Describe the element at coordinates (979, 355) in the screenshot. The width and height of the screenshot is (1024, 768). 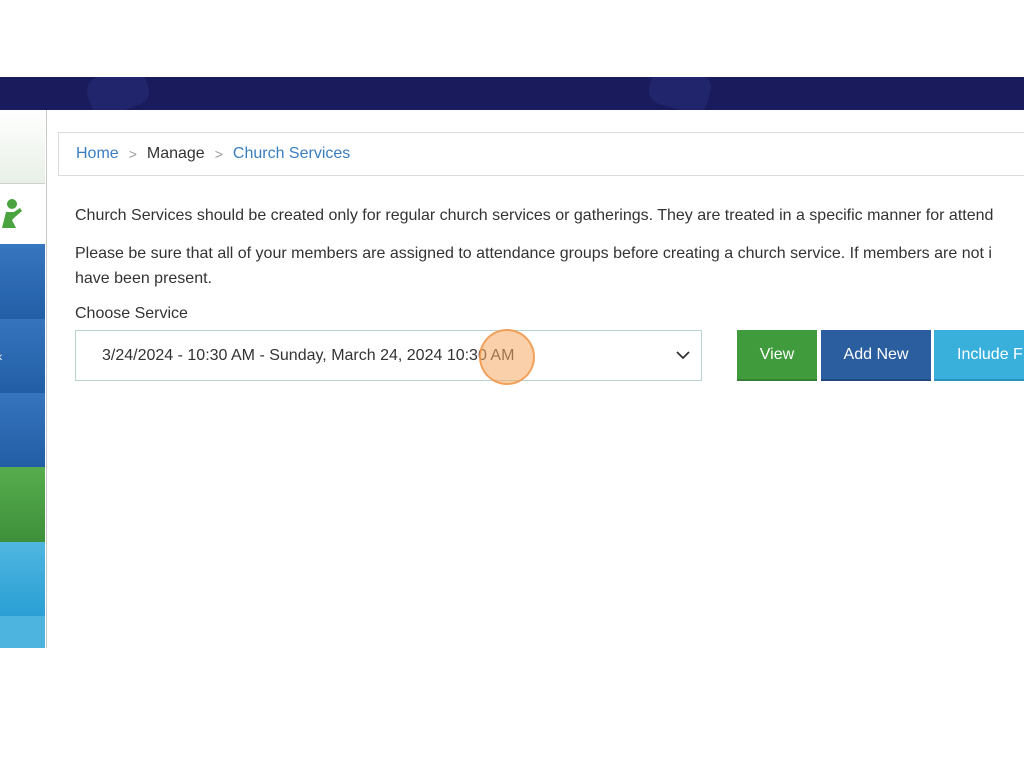
I see `include-button: Include F` at that location.